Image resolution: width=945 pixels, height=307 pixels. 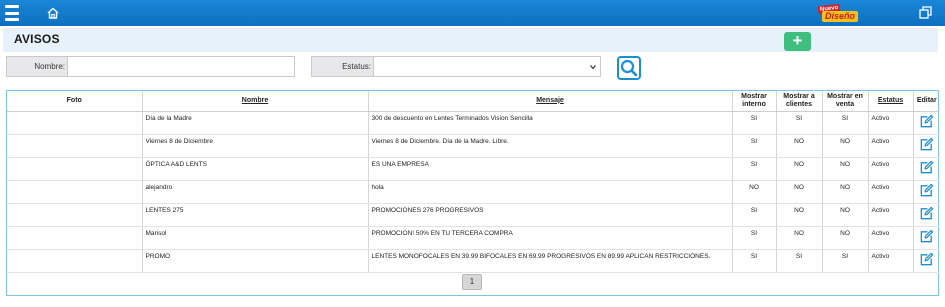 I want to click on header-nombre: Nombre, so click(x=255, y=101).